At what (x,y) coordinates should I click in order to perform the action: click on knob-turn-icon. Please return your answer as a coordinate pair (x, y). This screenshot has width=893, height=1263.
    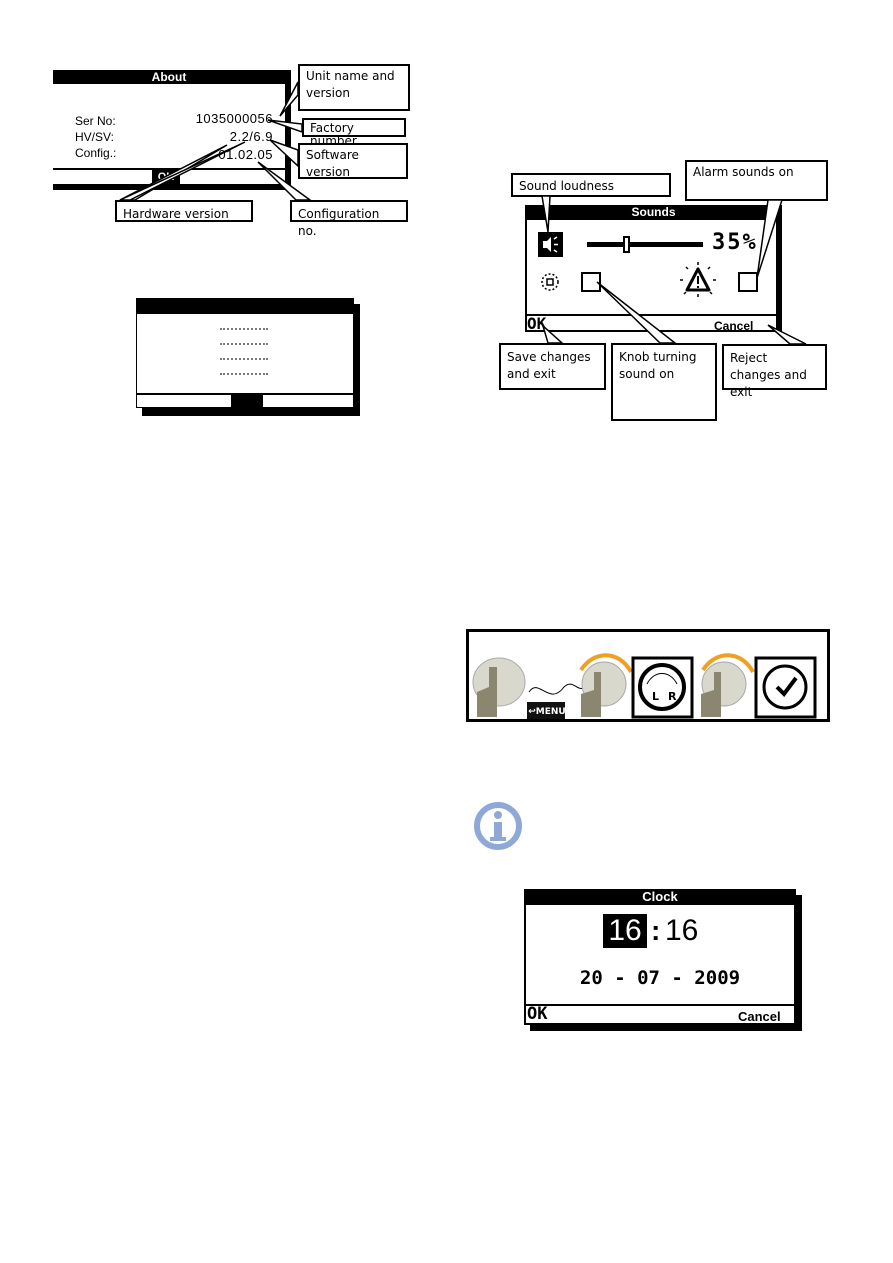
    Looking at the image, I should click on (604, 689).